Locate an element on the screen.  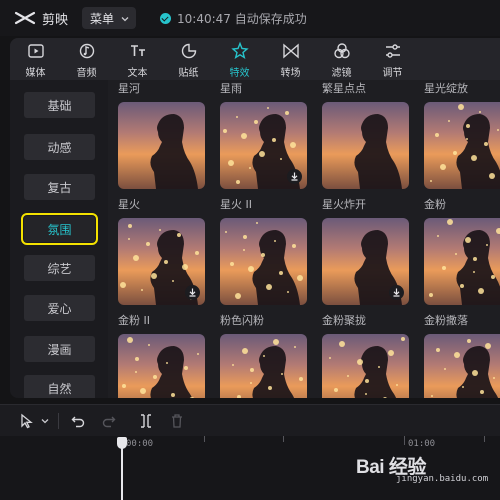
tab-sticker: 贴纸 is located at coordinates (188, 59).